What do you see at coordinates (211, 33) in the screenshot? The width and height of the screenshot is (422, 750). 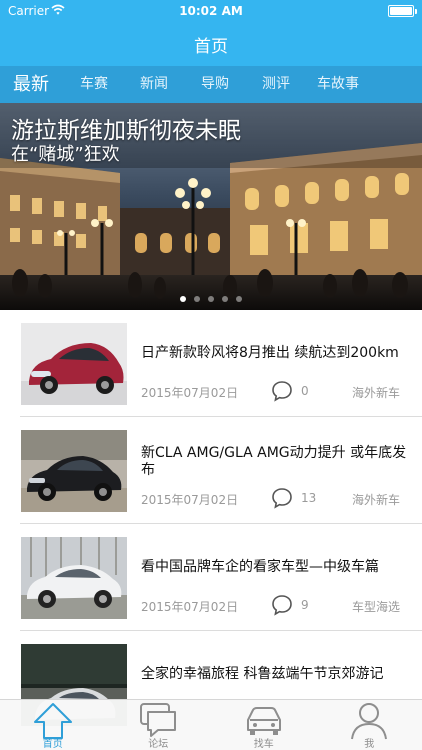 I see `navigation-header: Carrier 10:02 AM 首页` at bounding box center [211, 33].